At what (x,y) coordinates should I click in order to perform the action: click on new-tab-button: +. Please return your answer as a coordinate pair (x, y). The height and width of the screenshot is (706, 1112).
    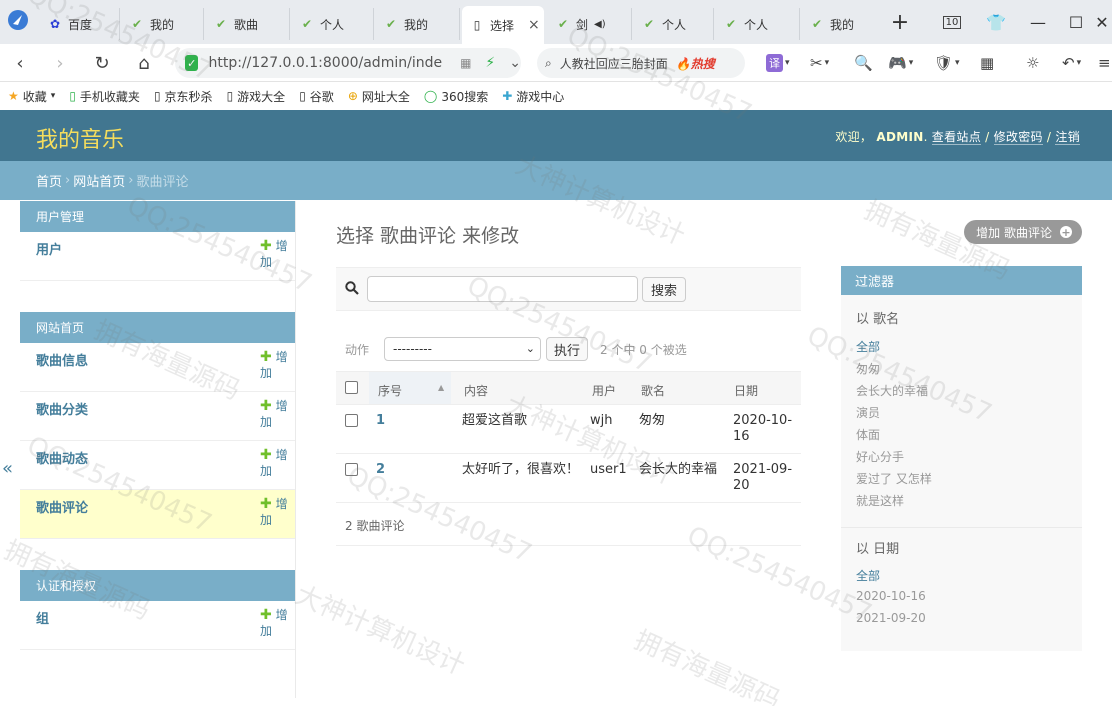
    Looking at the image, I should click on (900, 22).